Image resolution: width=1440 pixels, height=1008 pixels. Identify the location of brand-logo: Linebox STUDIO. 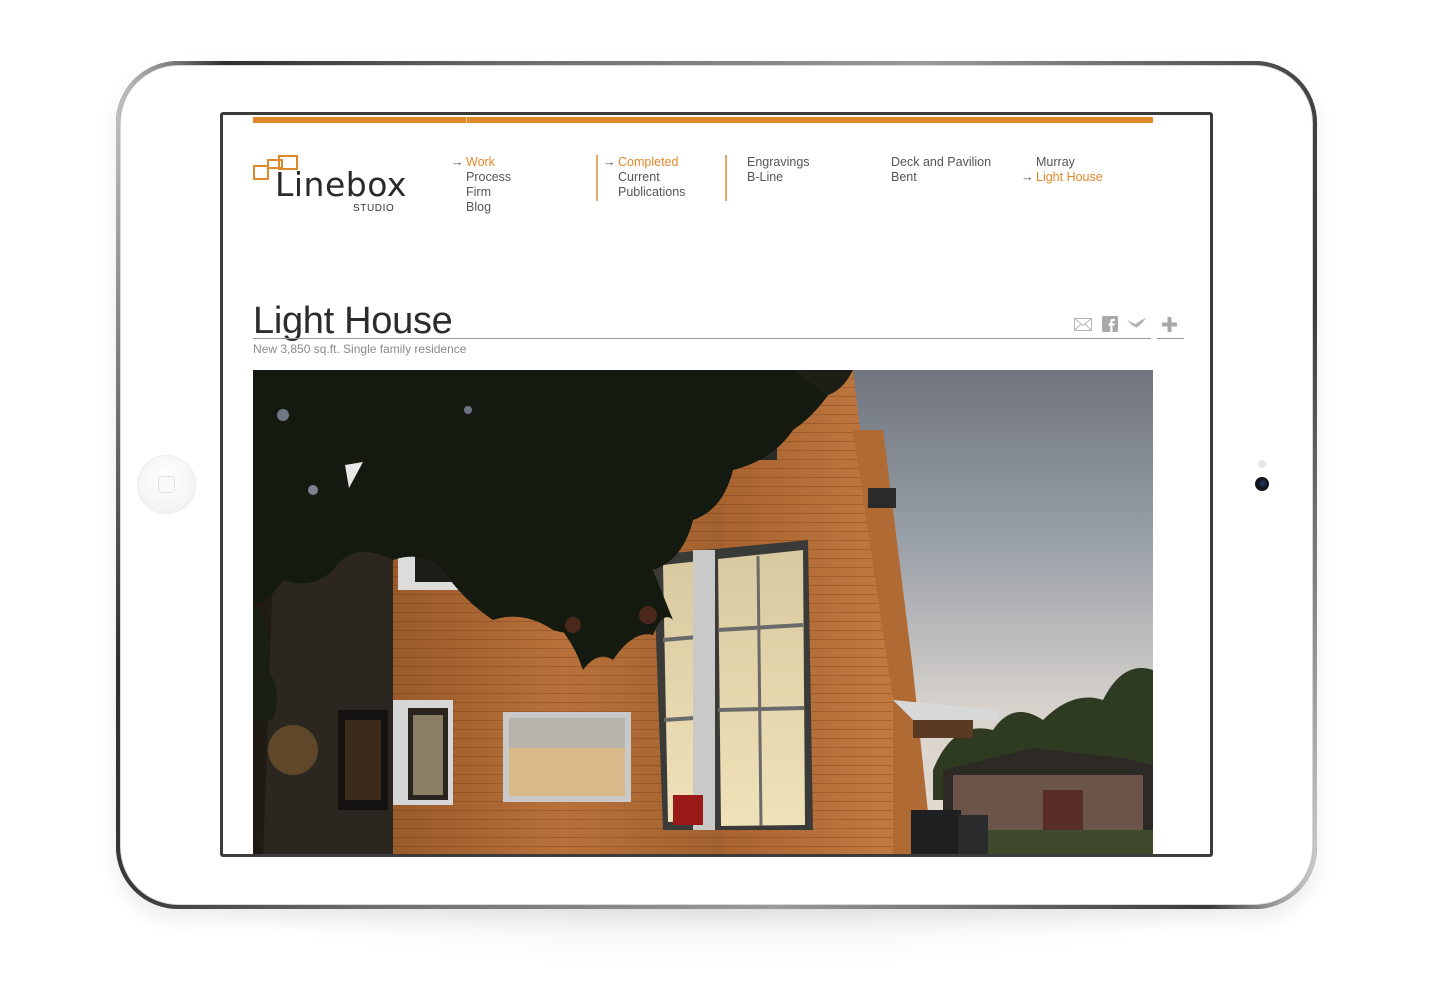
(333, 185).